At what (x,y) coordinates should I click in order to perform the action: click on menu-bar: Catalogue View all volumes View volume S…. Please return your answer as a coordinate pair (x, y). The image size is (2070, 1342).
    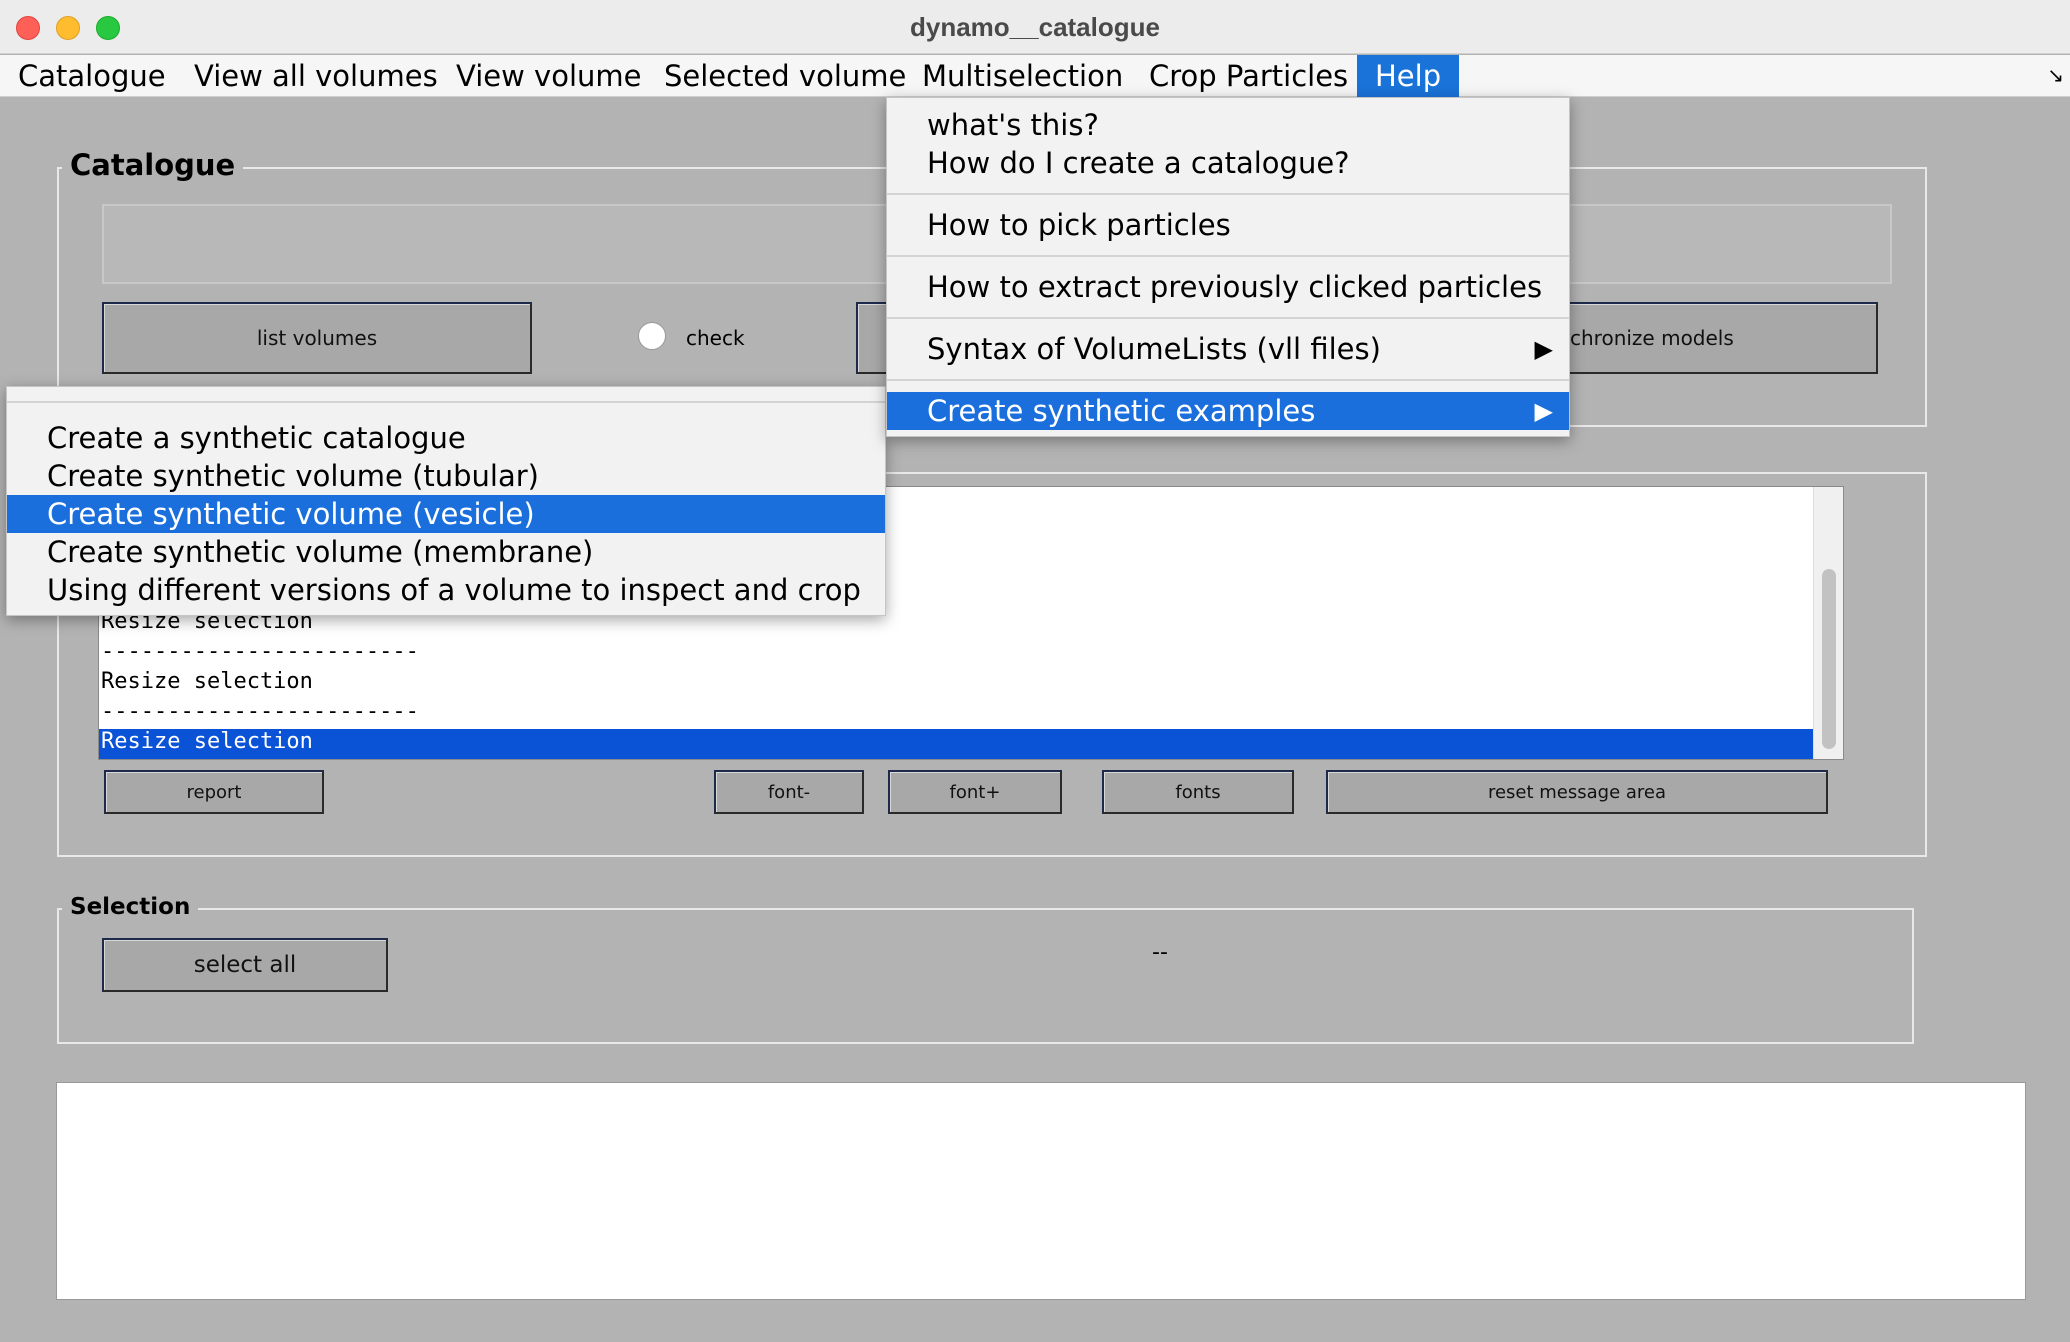
    Looking at the image, I should click on (1035, 76).